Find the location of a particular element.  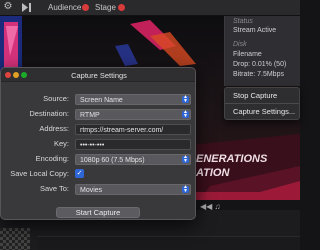

destination-label: Destination: is located at coordinates (49, 113).